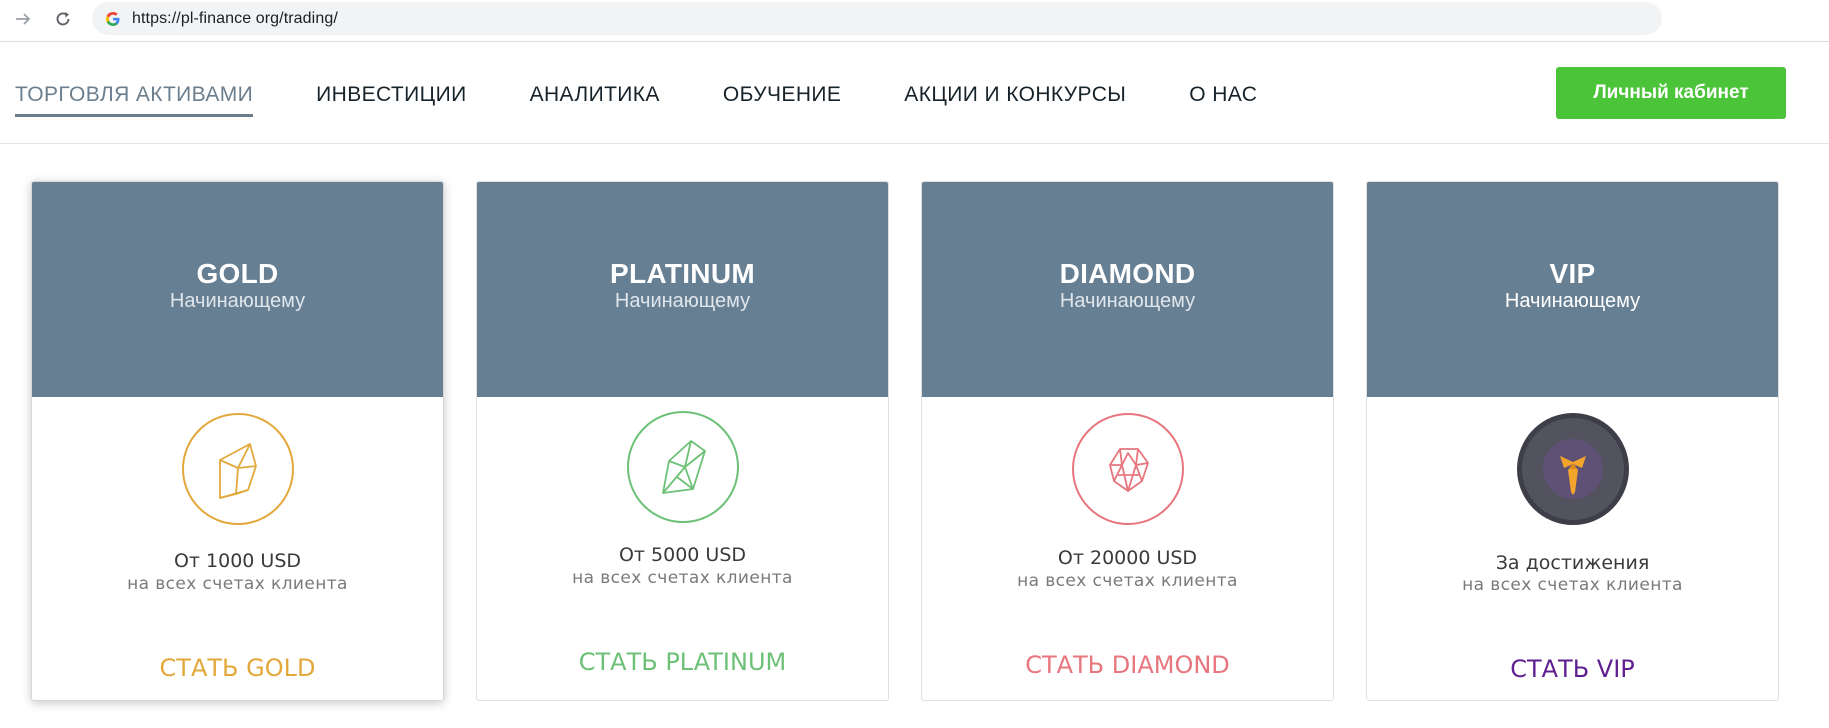  What do you see at coordinates (23, 19) in the screenshot?
I see `forward-arrow-icon` at bounding box center [23, 19].